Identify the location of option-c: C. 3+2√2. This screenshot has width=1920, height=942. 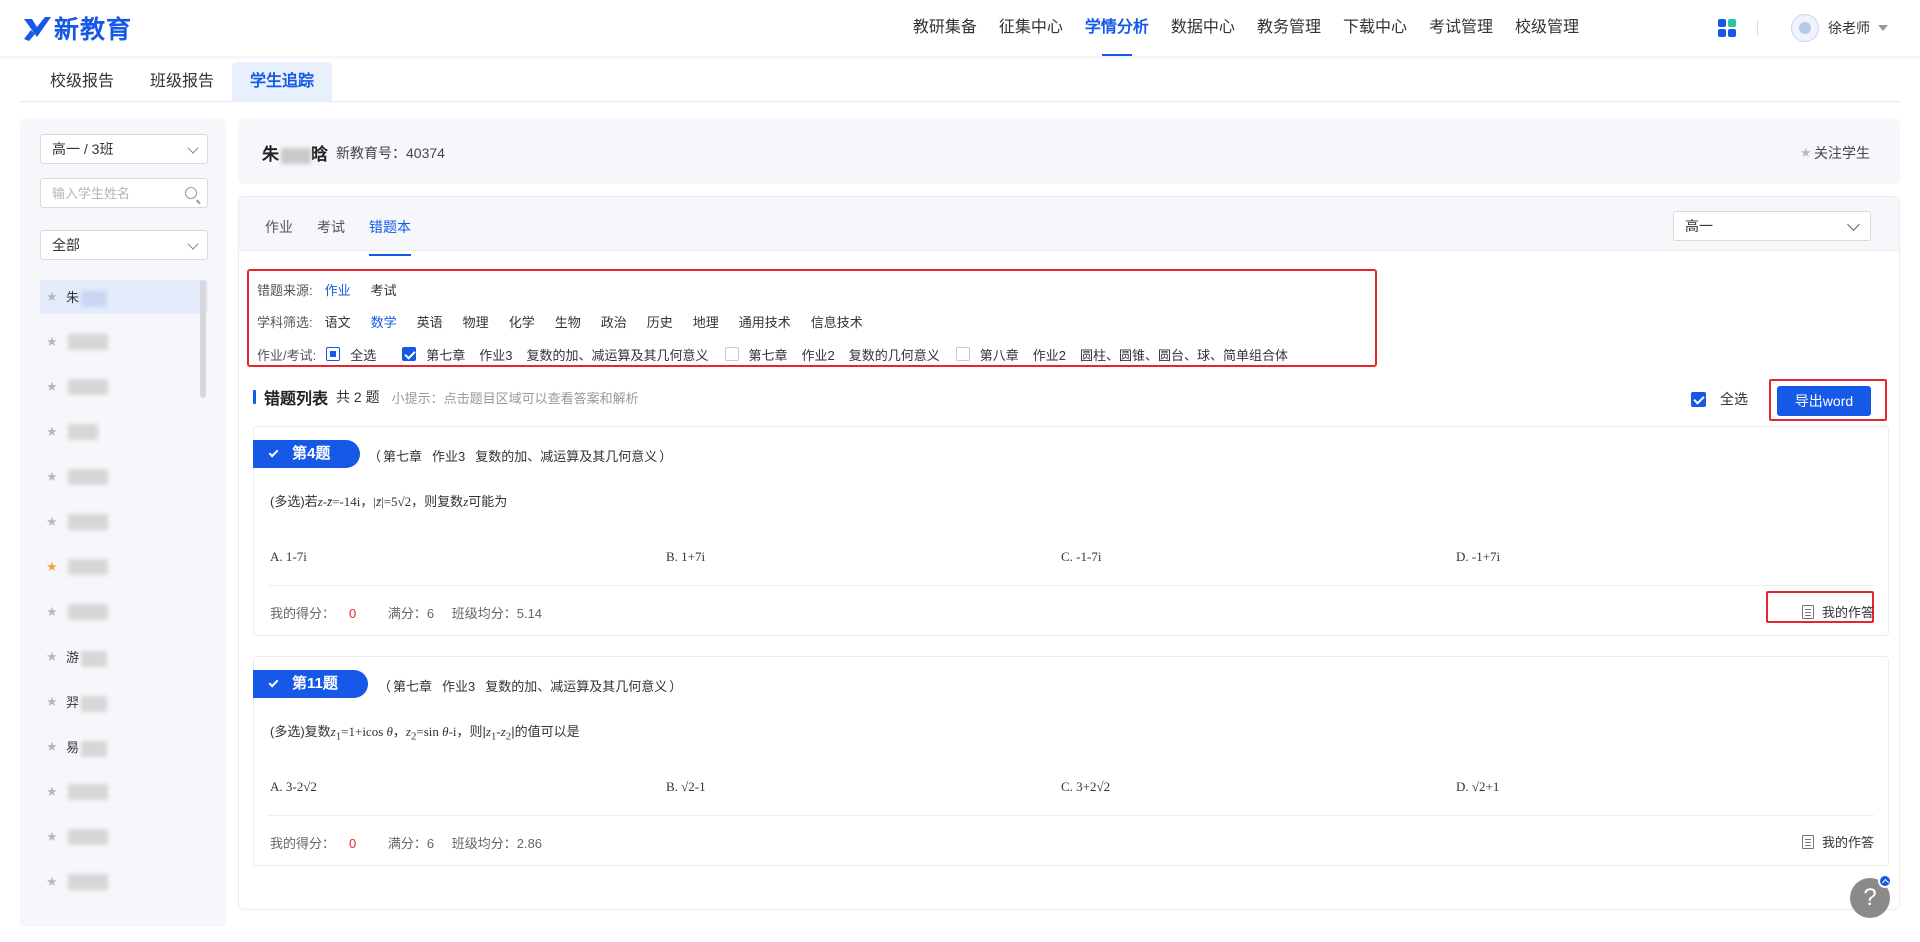
(1085, 787).